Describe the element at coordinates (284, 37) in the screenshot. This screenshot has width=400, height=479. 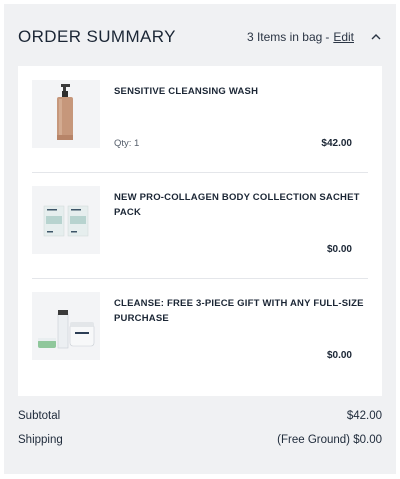
I see `bag-count: 3 Items in bag` at that location.